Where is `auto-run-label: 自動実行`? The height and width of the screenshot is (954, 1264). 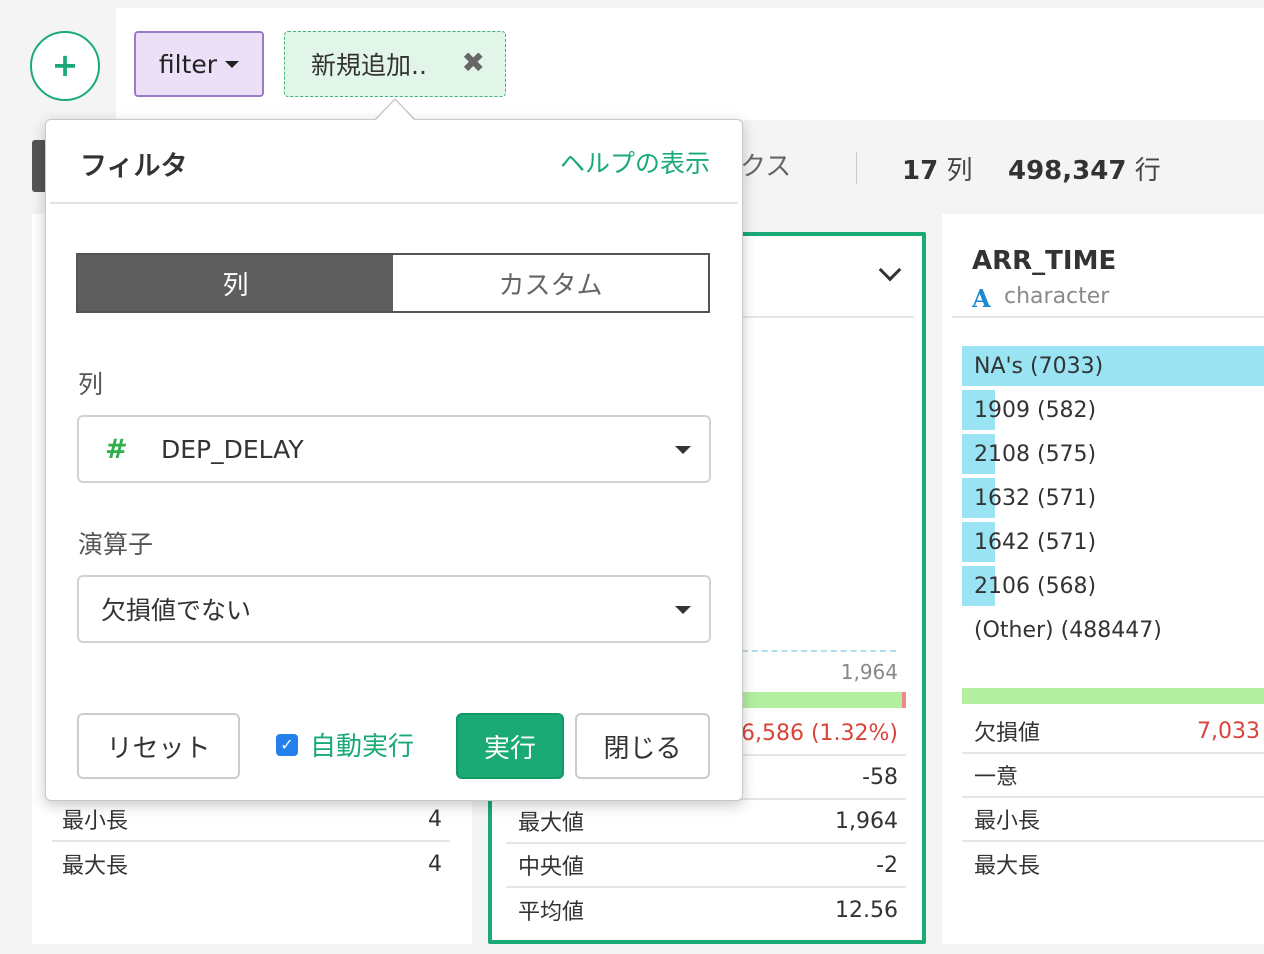
auto-run-label: 自動実行 is located at coordinates (362, 747).